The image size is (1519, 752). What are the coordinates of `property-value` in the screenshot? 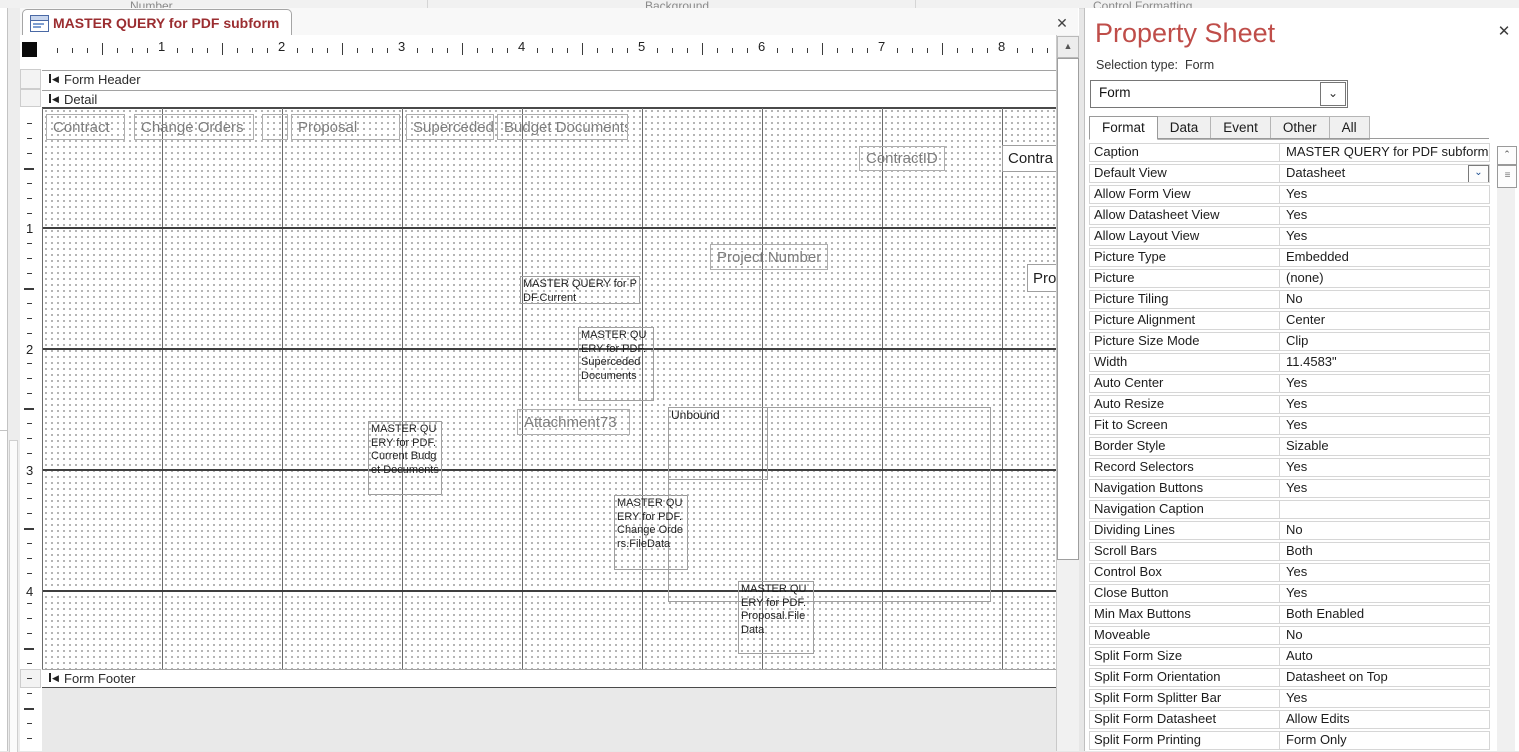 It's located at (1384, 509).